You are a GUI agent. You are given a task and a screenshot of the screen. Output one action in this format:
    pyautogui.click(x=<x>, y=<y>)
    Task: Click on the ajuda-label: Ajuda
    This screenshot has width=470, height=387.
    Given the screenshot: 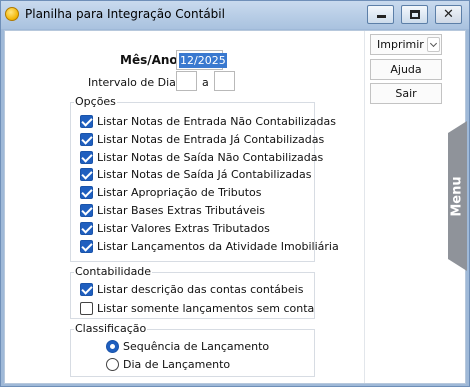 What is the action you would take?
    pyautogui.click(x=406, y=69)
    